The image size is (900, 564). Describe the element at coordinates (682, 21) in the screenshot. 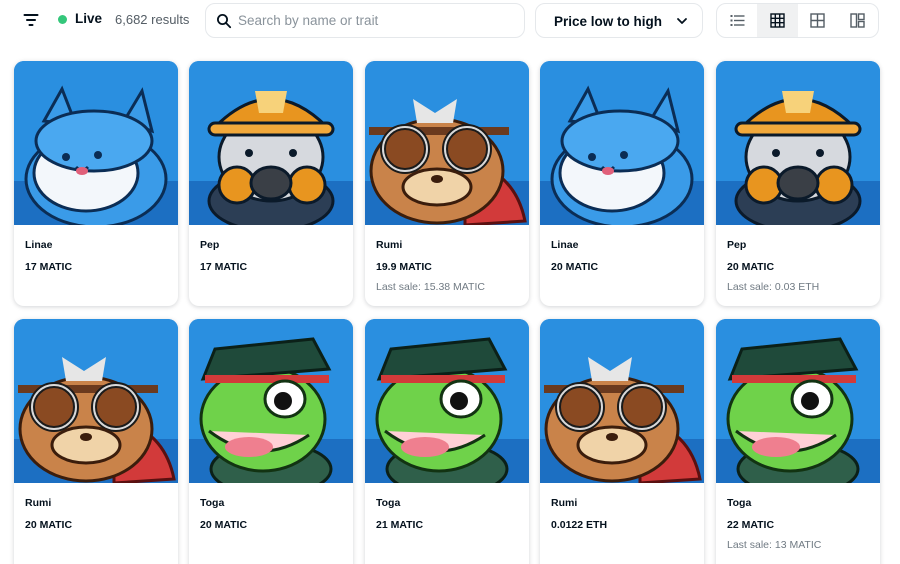

I see `chevron-down-icon` at that location.